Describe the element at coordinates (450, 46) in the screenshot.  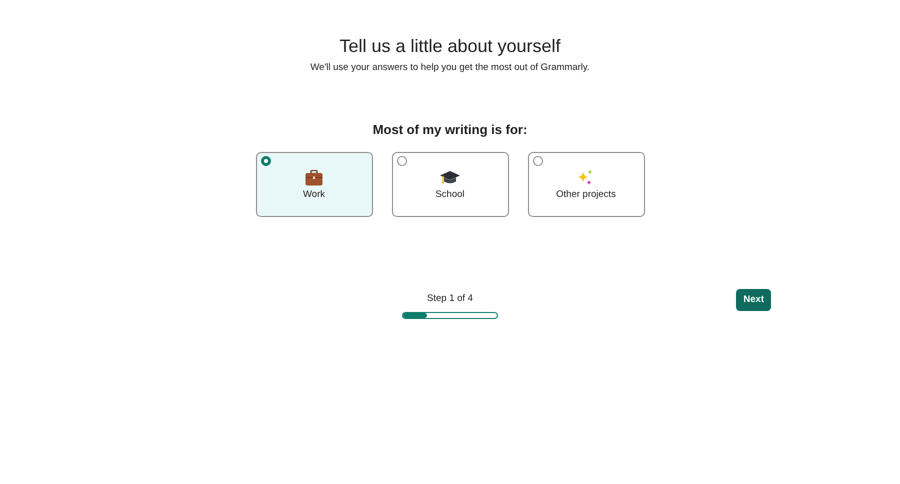
I see `page-title: Tell us a little about yourself` at that location.